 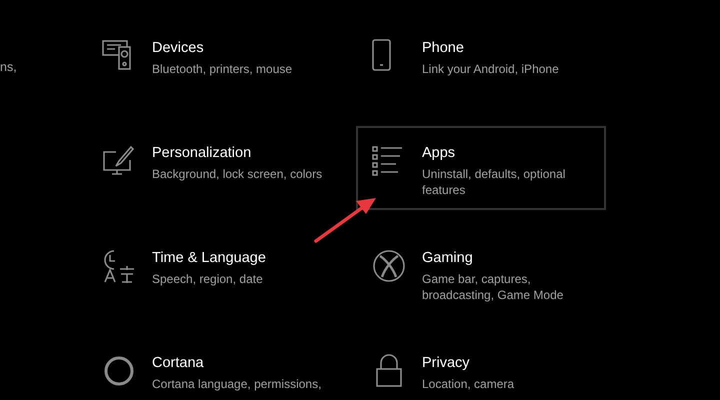 What do you see at coordinates (494, 182) in the screenshot?
I see `category-description: Uninstall, defaults, optional features` at bounding box center [494, 182].